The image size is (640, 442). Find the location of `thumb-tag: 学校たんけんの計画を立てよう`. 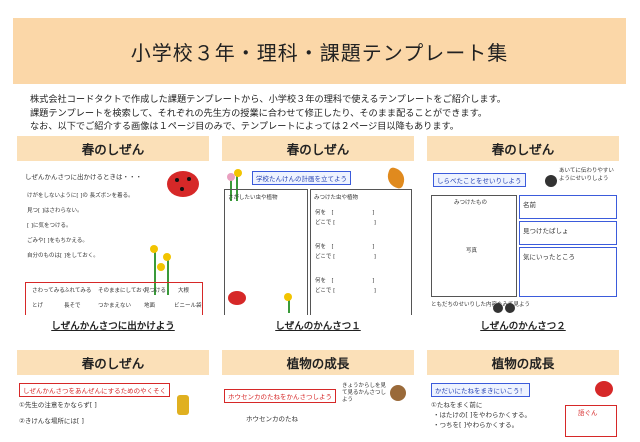

thumb-tag: 学校たんけんの計画を立てよう is located at coordinates (301, 178).